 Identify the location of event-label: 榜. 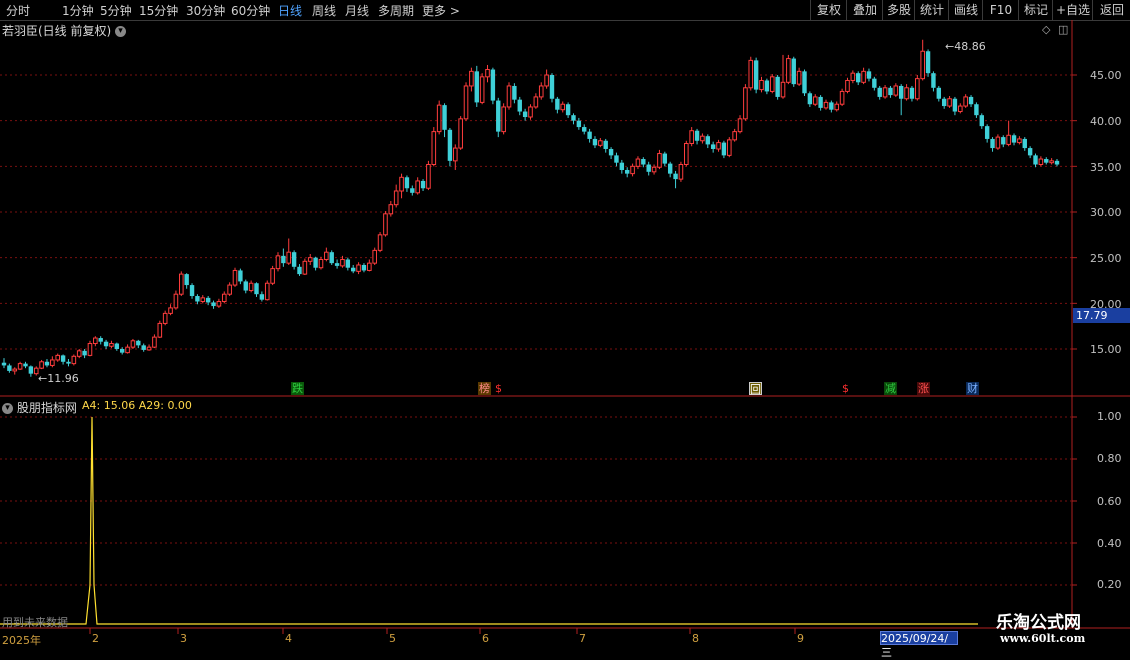
(484, 388).